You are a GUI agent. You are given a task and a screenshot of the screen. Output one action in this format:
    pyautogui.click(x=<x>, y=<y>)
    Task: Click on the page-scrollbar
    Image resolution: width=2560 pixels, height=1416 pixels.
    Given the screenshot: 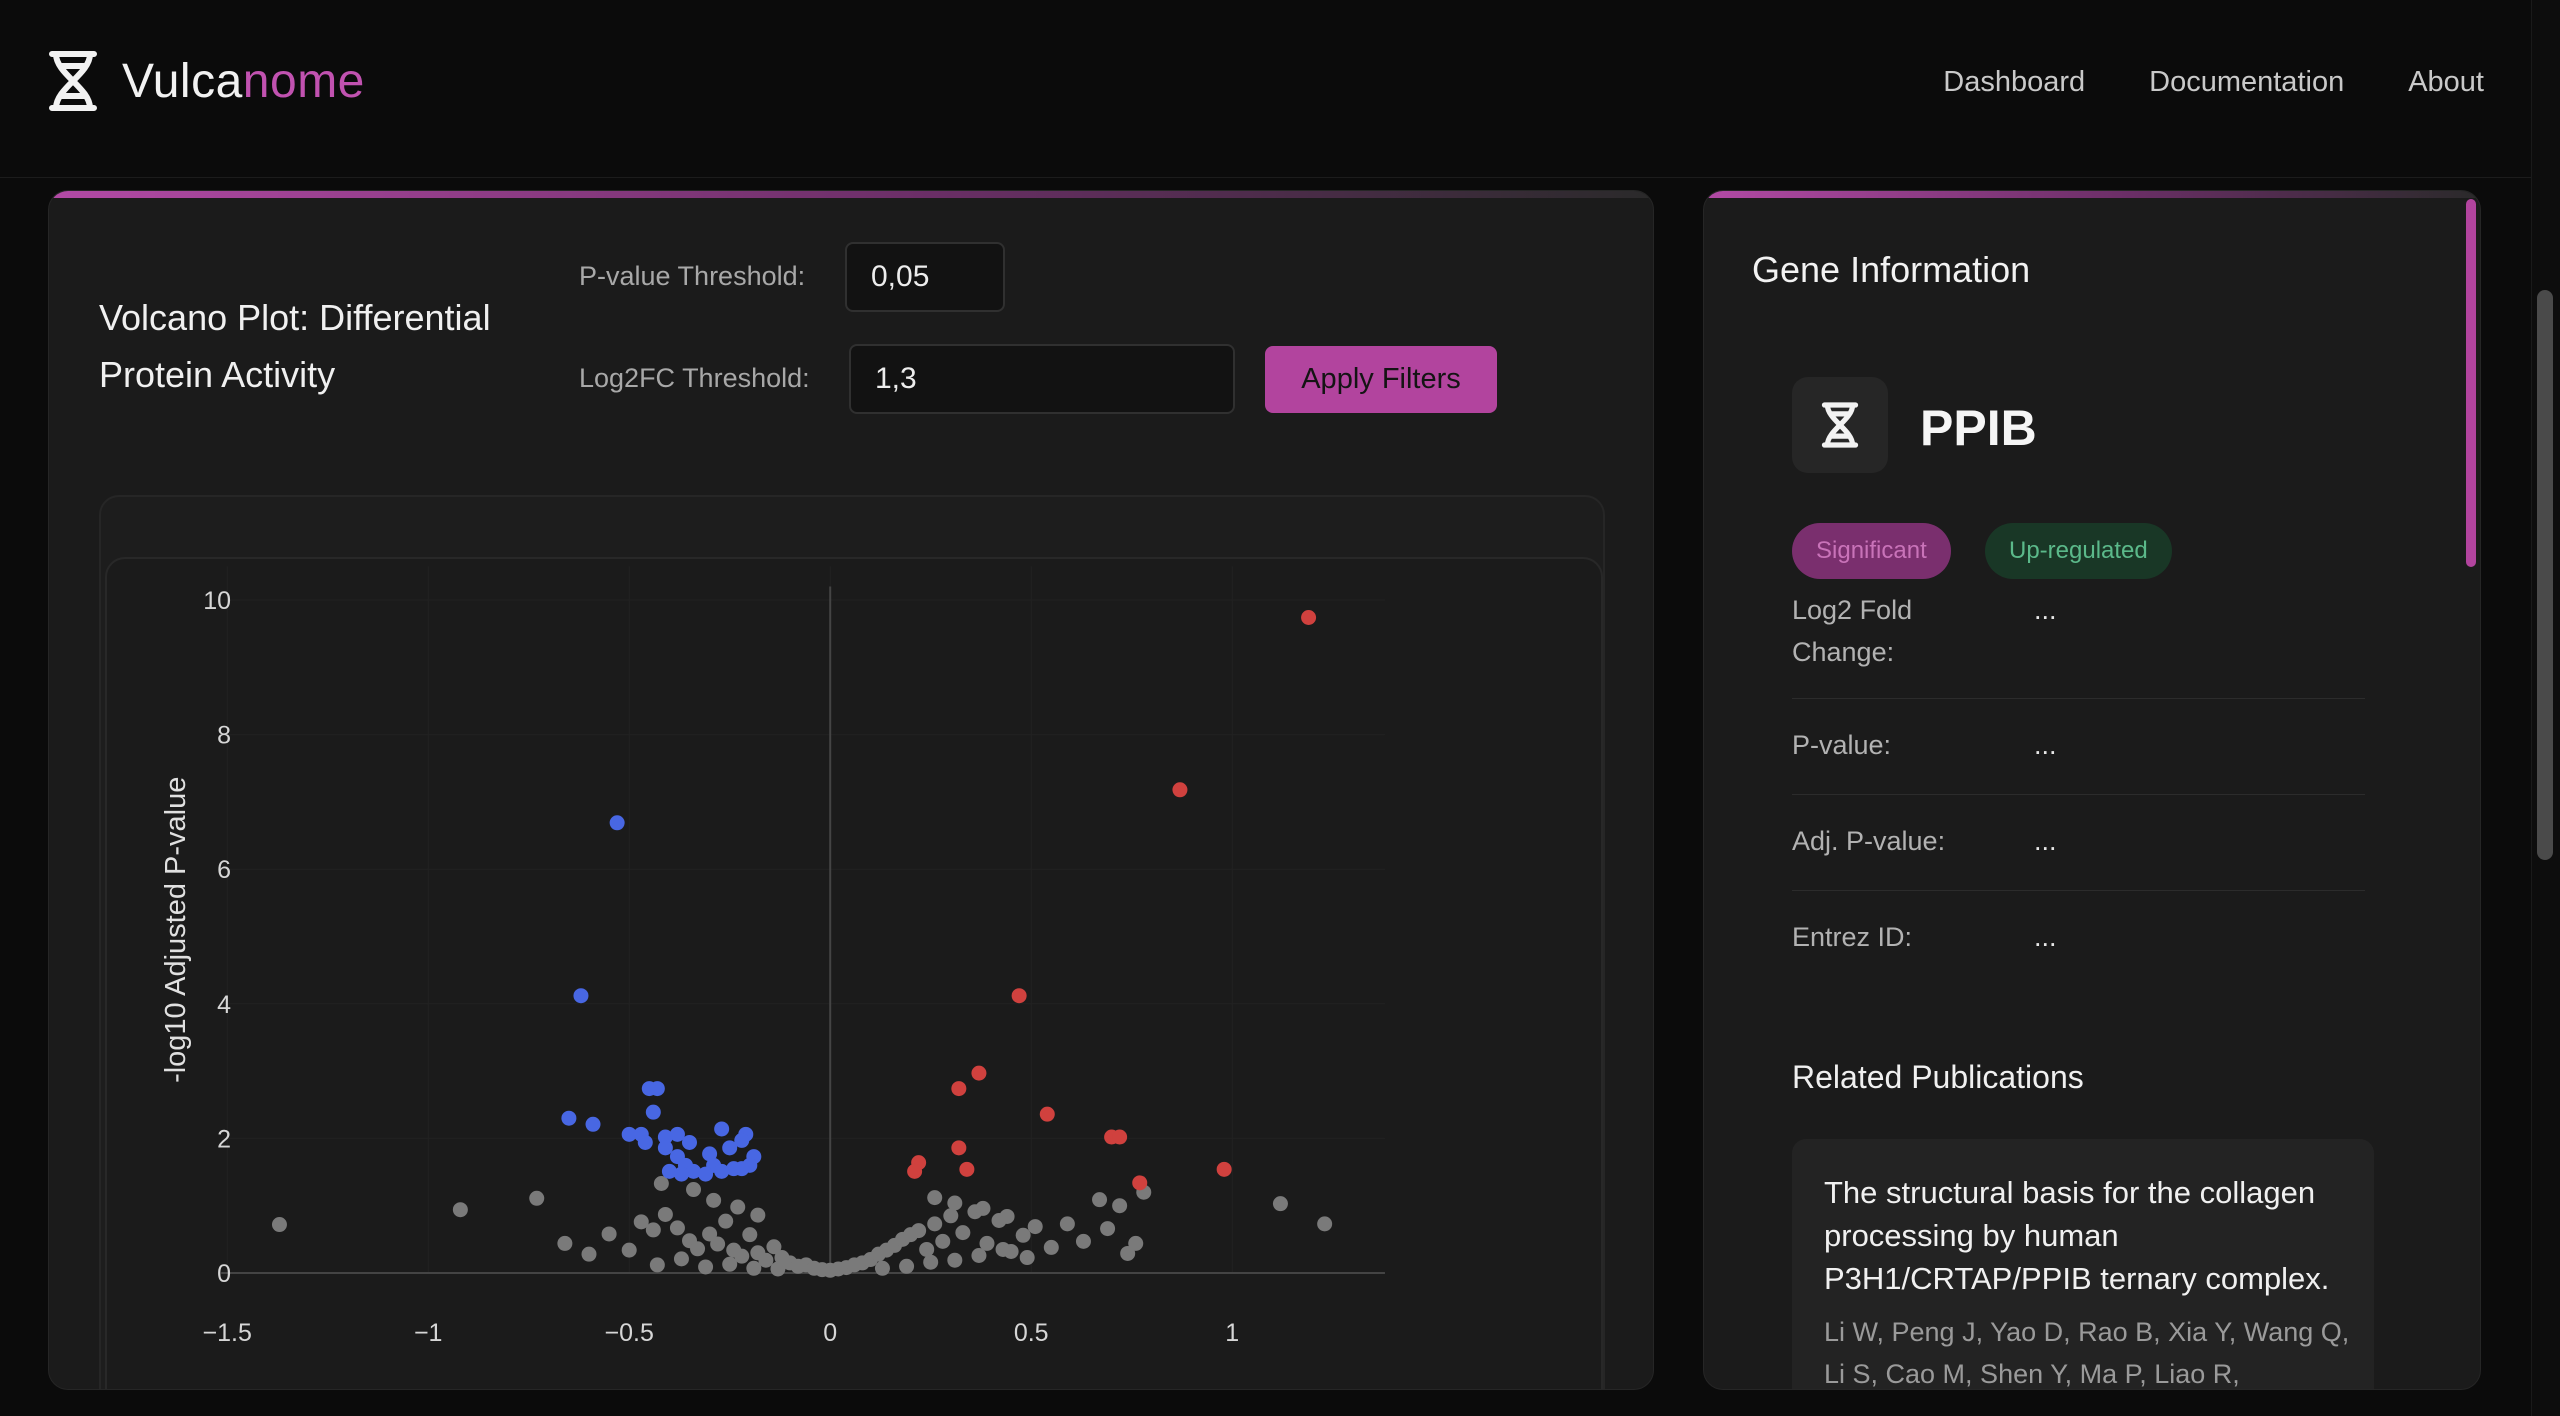 What is the action you would take?
    pyautogui.click(x=2545, y=708)
    